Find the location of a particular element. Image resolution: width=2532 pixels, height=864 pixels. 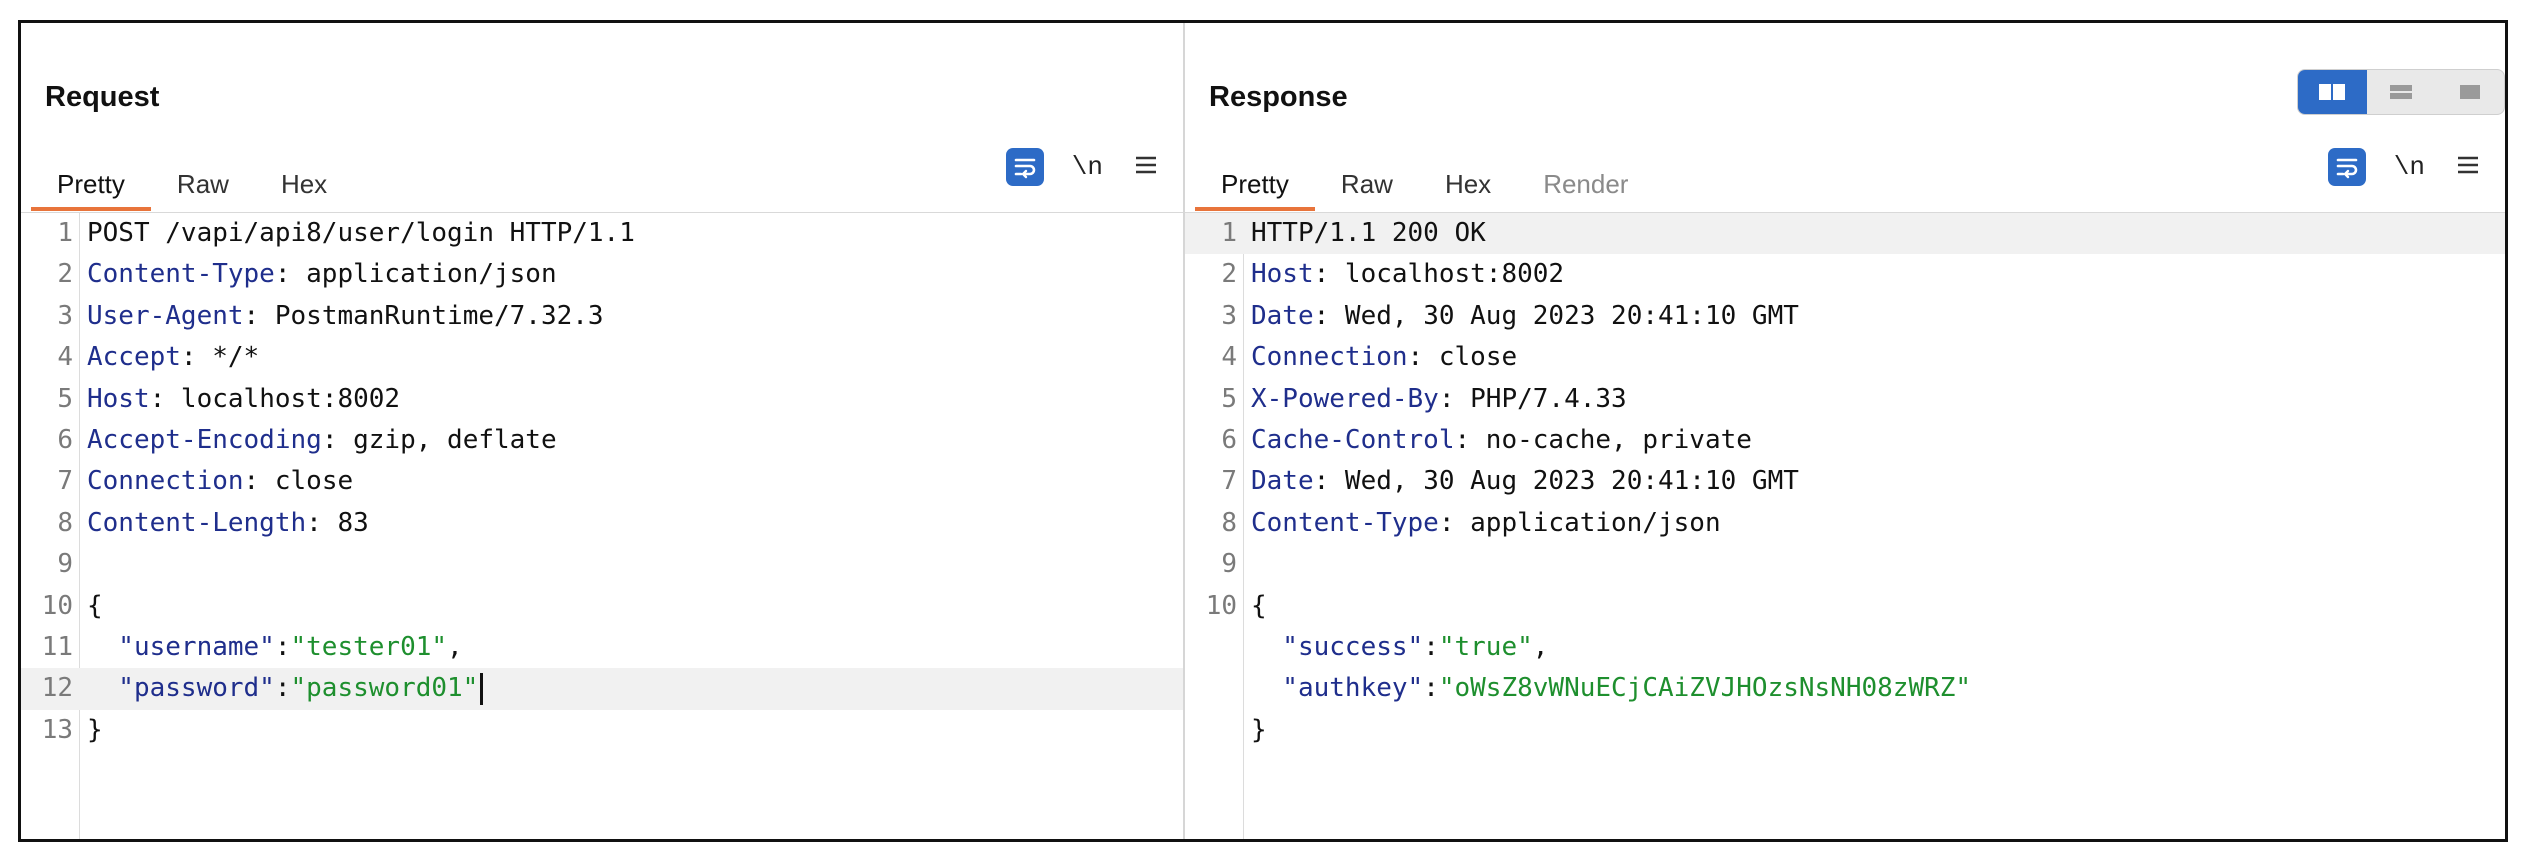

line-number: 4 is located at coordinates (65, 357).